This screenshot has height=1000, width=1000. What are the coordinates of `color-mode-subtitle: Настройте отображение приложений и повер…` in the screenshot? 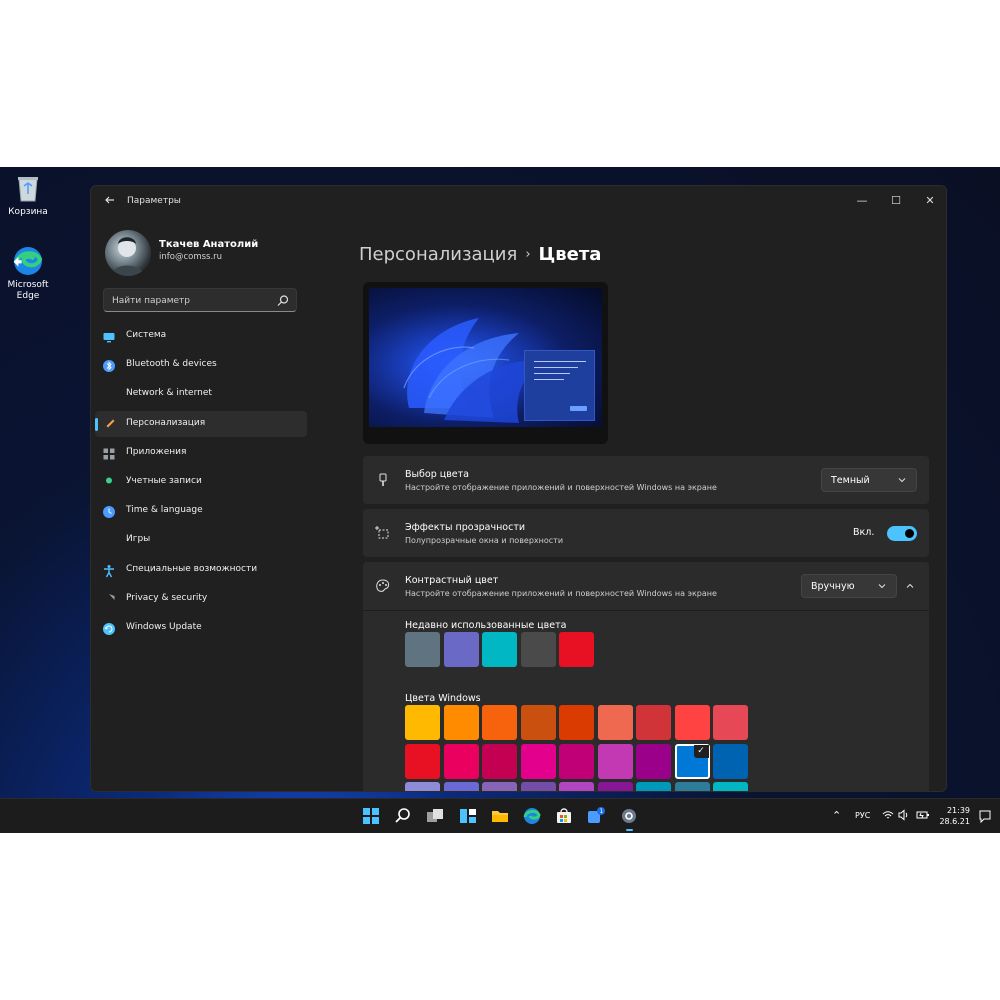 It's located at (561, 487).